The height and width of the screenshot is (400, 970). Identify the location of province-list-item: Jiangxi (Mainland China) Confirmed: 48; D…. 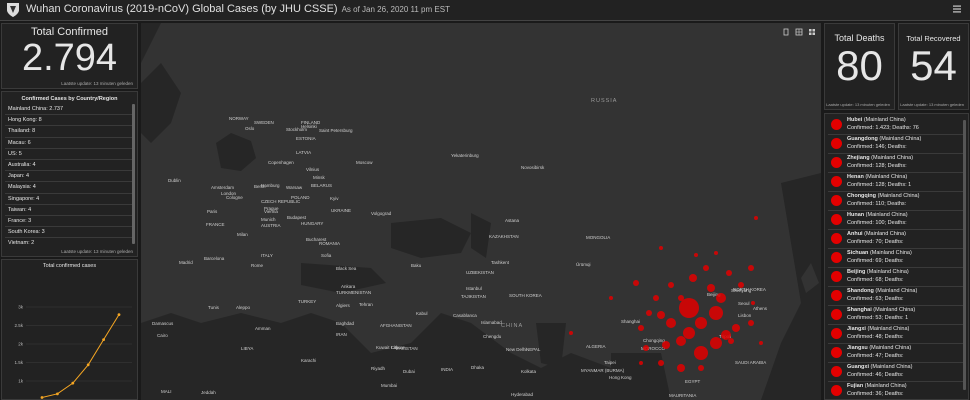
(896, 334).